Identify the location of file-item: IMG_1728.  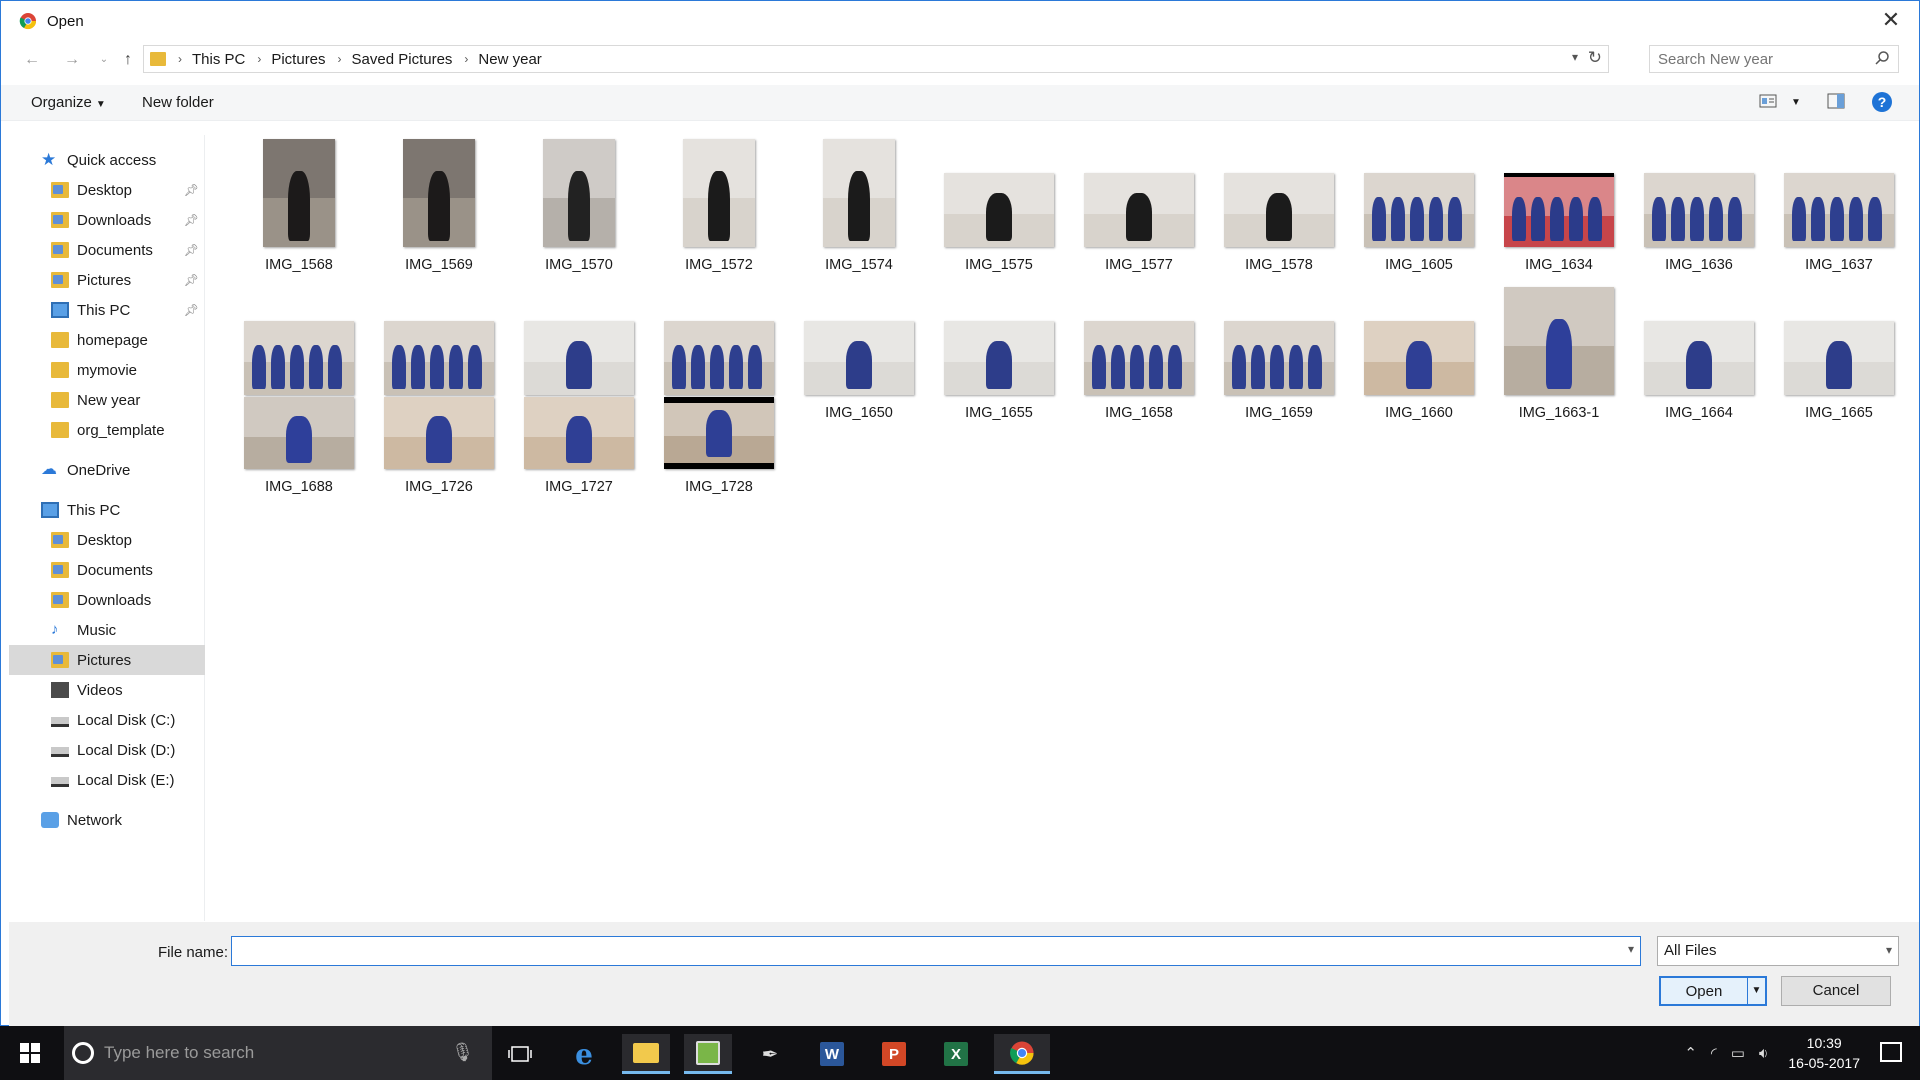
(719, 468).